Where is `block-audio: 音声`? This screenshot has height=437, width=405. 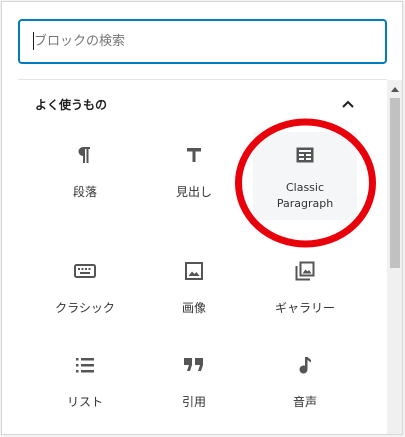 block-audio: 音声 is located at coordinates (305, 386).